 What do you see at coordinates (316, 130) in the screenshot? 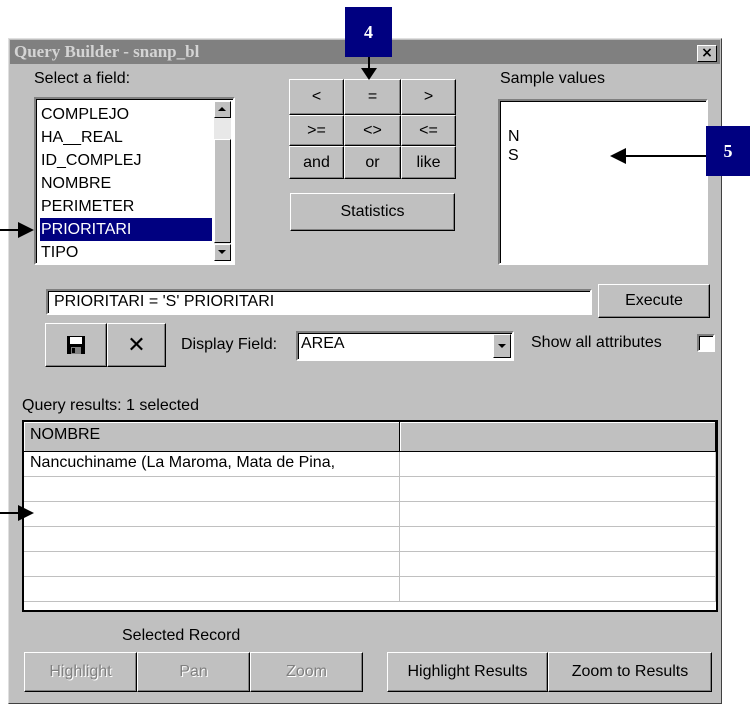
I see `operator-greater-equal-button: >=` at bounding box center [316, 130].